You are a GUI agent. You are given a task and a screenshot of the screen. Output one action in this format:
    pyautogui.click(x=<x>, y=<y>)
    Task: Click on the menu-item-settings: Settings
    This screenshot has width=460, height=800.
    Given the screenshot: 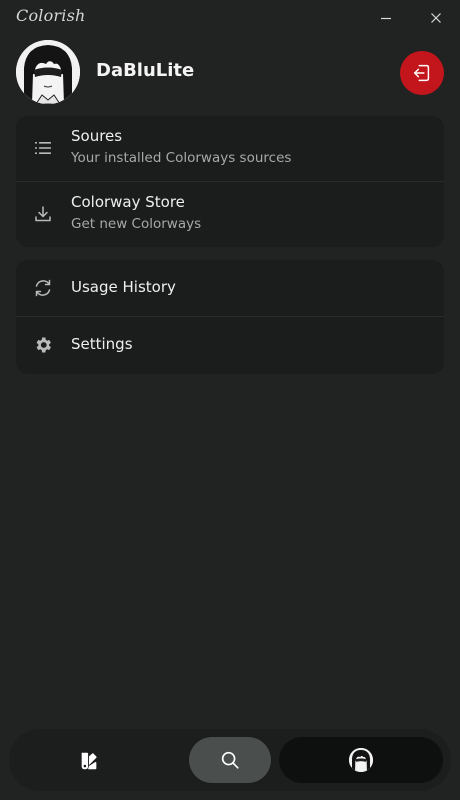 What is the action you would take?
    pyautogui.click(x=230, y=344)
    